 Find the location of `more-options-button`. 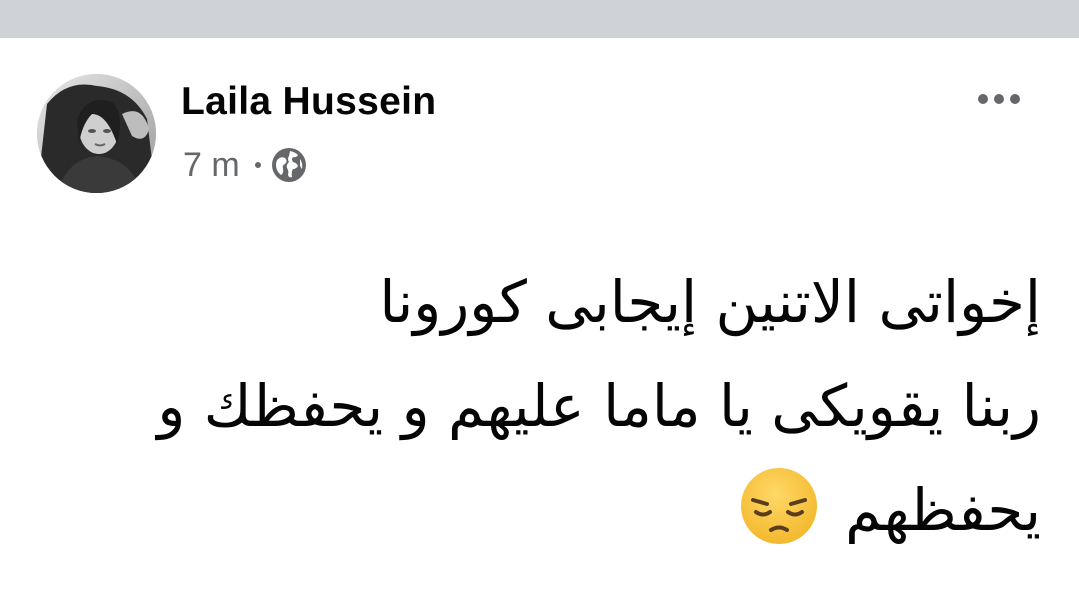

more-options-button is located at coordinates (999, 99).